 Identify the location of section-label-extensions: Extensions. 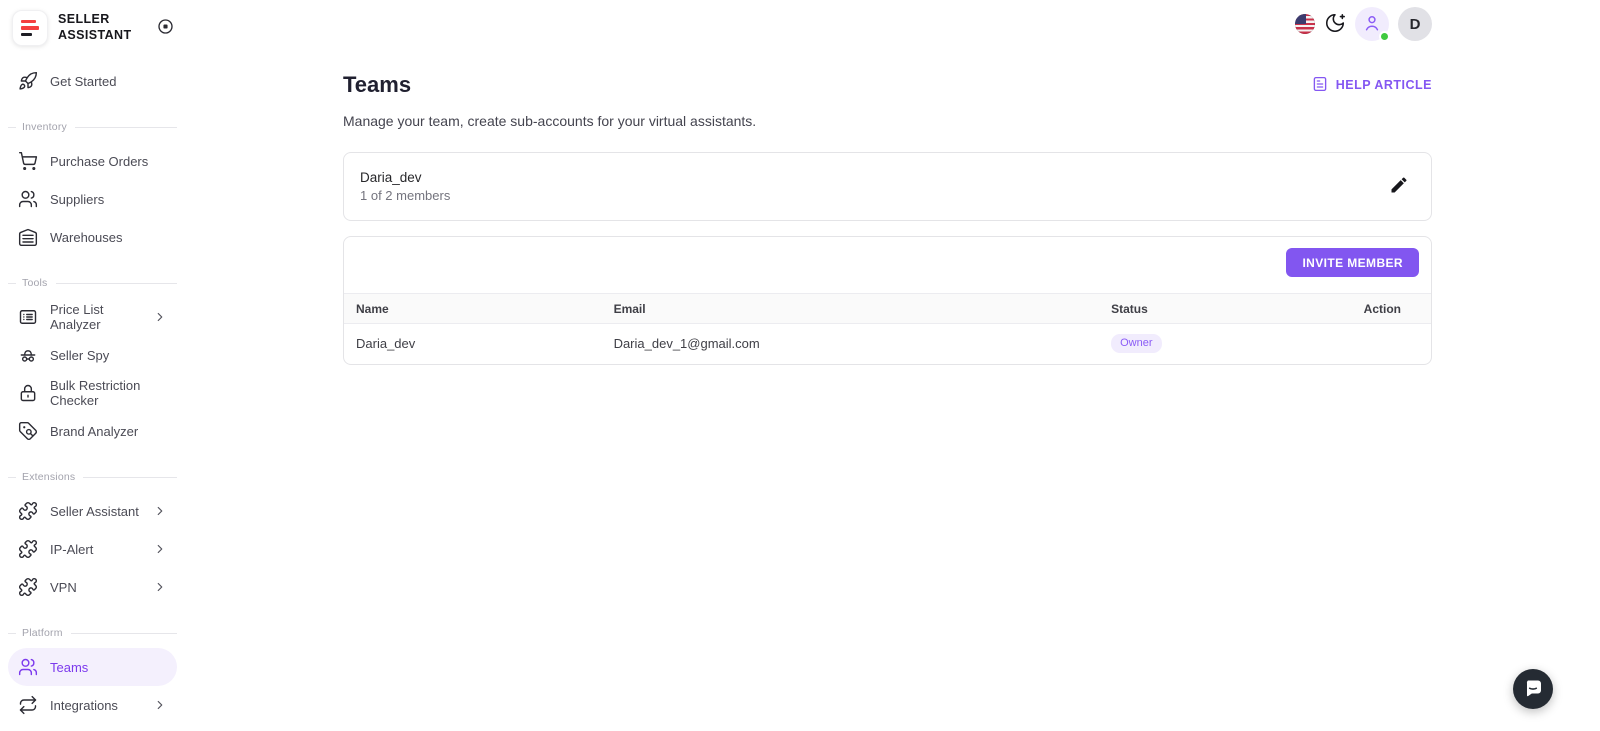
(92, 477).